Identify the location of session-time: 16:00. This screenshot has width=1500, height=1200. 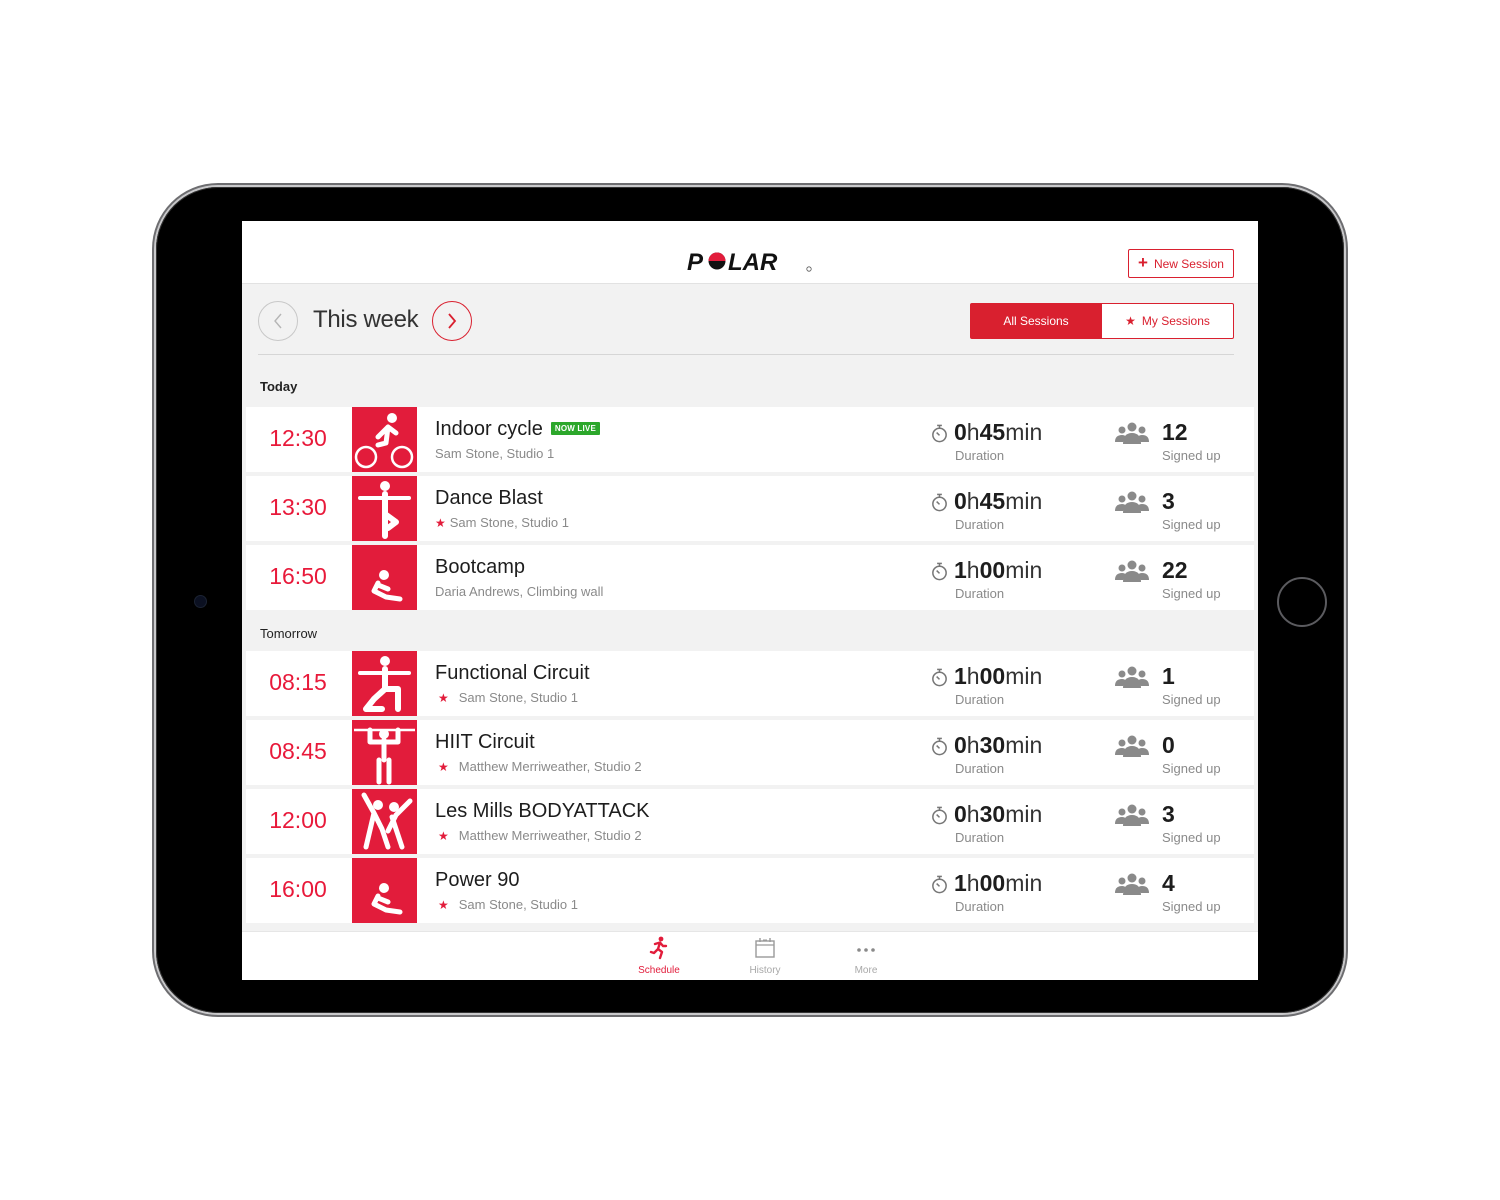
(298, 889).